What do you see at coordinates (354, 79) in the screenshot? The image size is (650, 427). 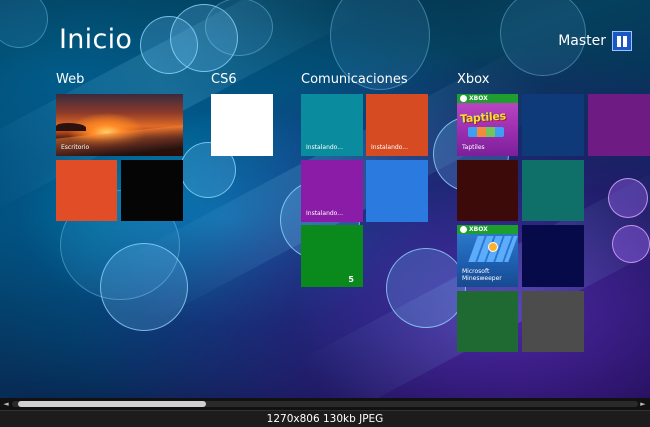 I see `group-title-comunicaciones: Comunicaciones` at bounding box center [354, 79].